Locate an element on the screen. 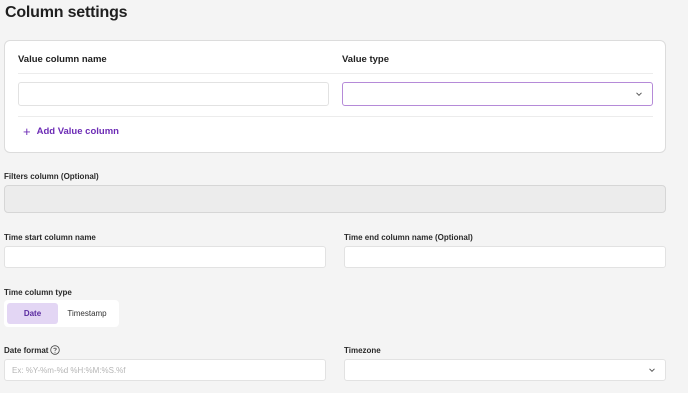  value-type-select is located at coordinates (497, 94).